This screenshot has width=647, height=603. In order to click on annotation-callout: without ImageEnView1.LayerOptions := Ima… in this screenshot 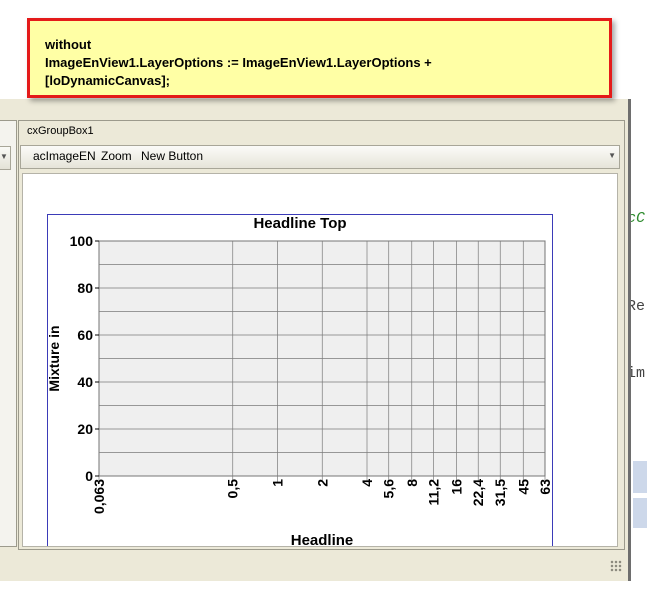, I will do `click(319, 58)`.